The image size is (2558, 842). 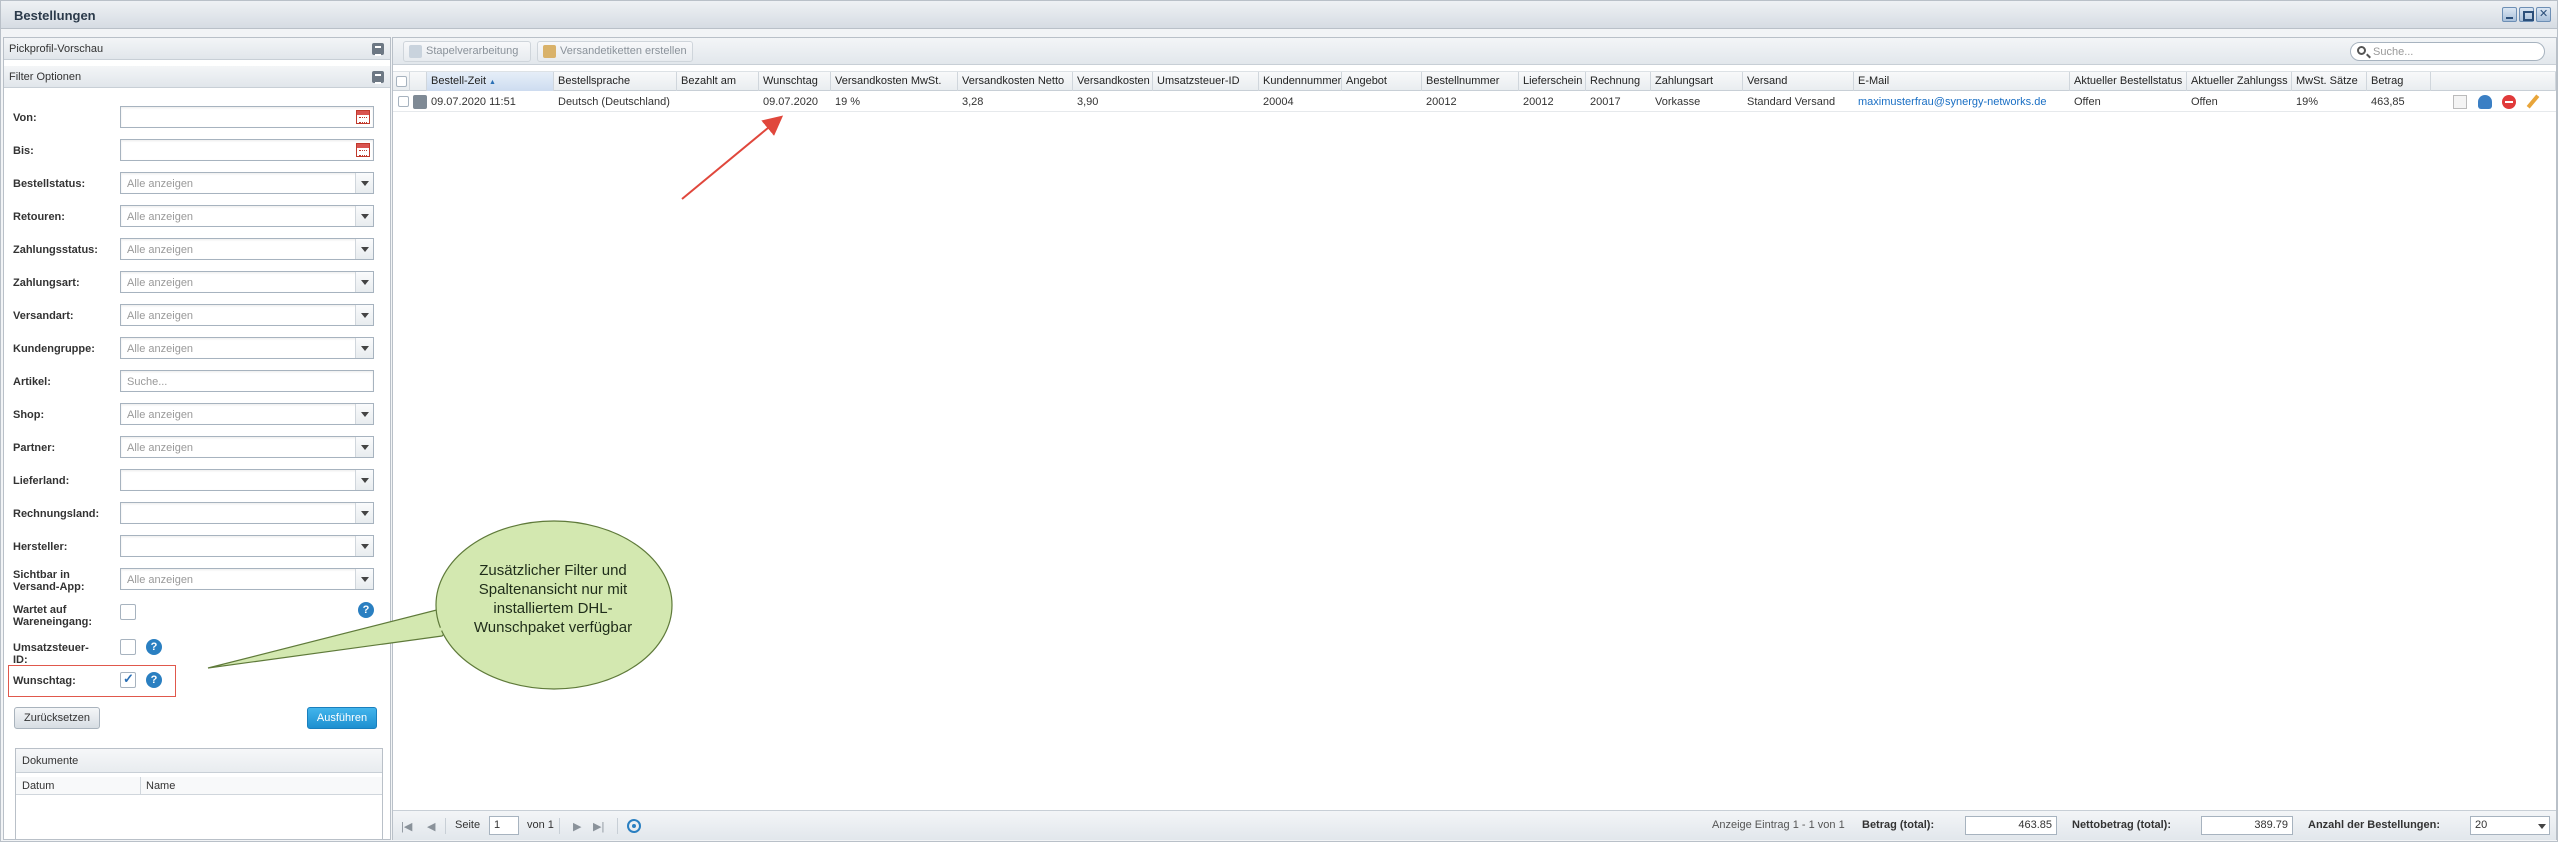 What do you see at coordinates (2239, 81) in the screenshot?
I see `column-header: Aktueller Zahlungss` at bounding box center [2239, 81].